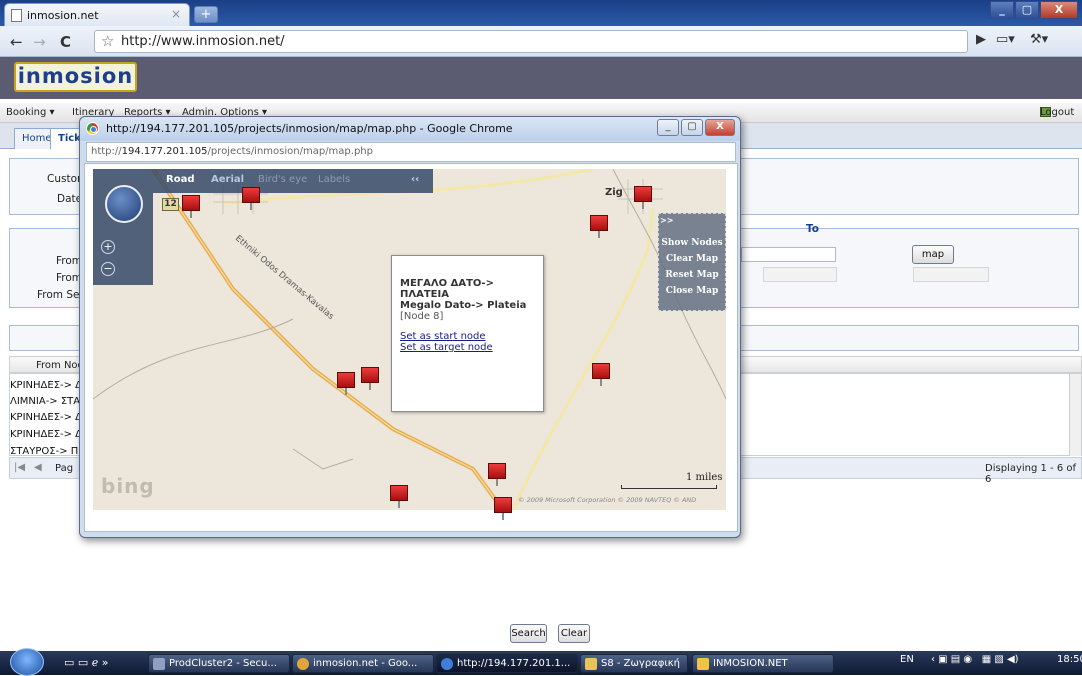 The height and width of the screenshot is (676, 1082). Describe the element at coordinates (44, 451) in the screenshot. I see `table-row: ΣΤΑΥΡΟΣ-> Π` at that location.